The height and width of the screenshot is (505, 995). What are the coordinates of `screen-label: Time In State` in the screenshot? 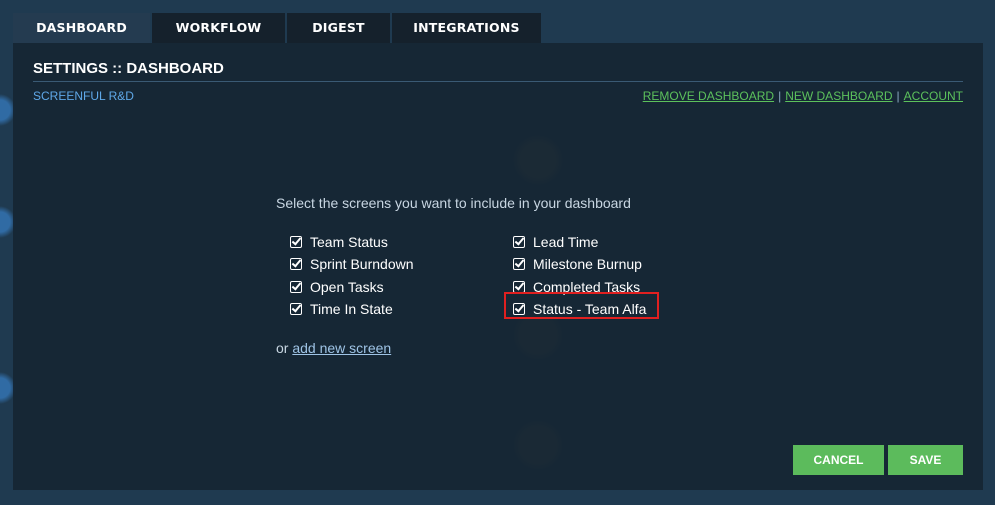 It's located at (351, 309).